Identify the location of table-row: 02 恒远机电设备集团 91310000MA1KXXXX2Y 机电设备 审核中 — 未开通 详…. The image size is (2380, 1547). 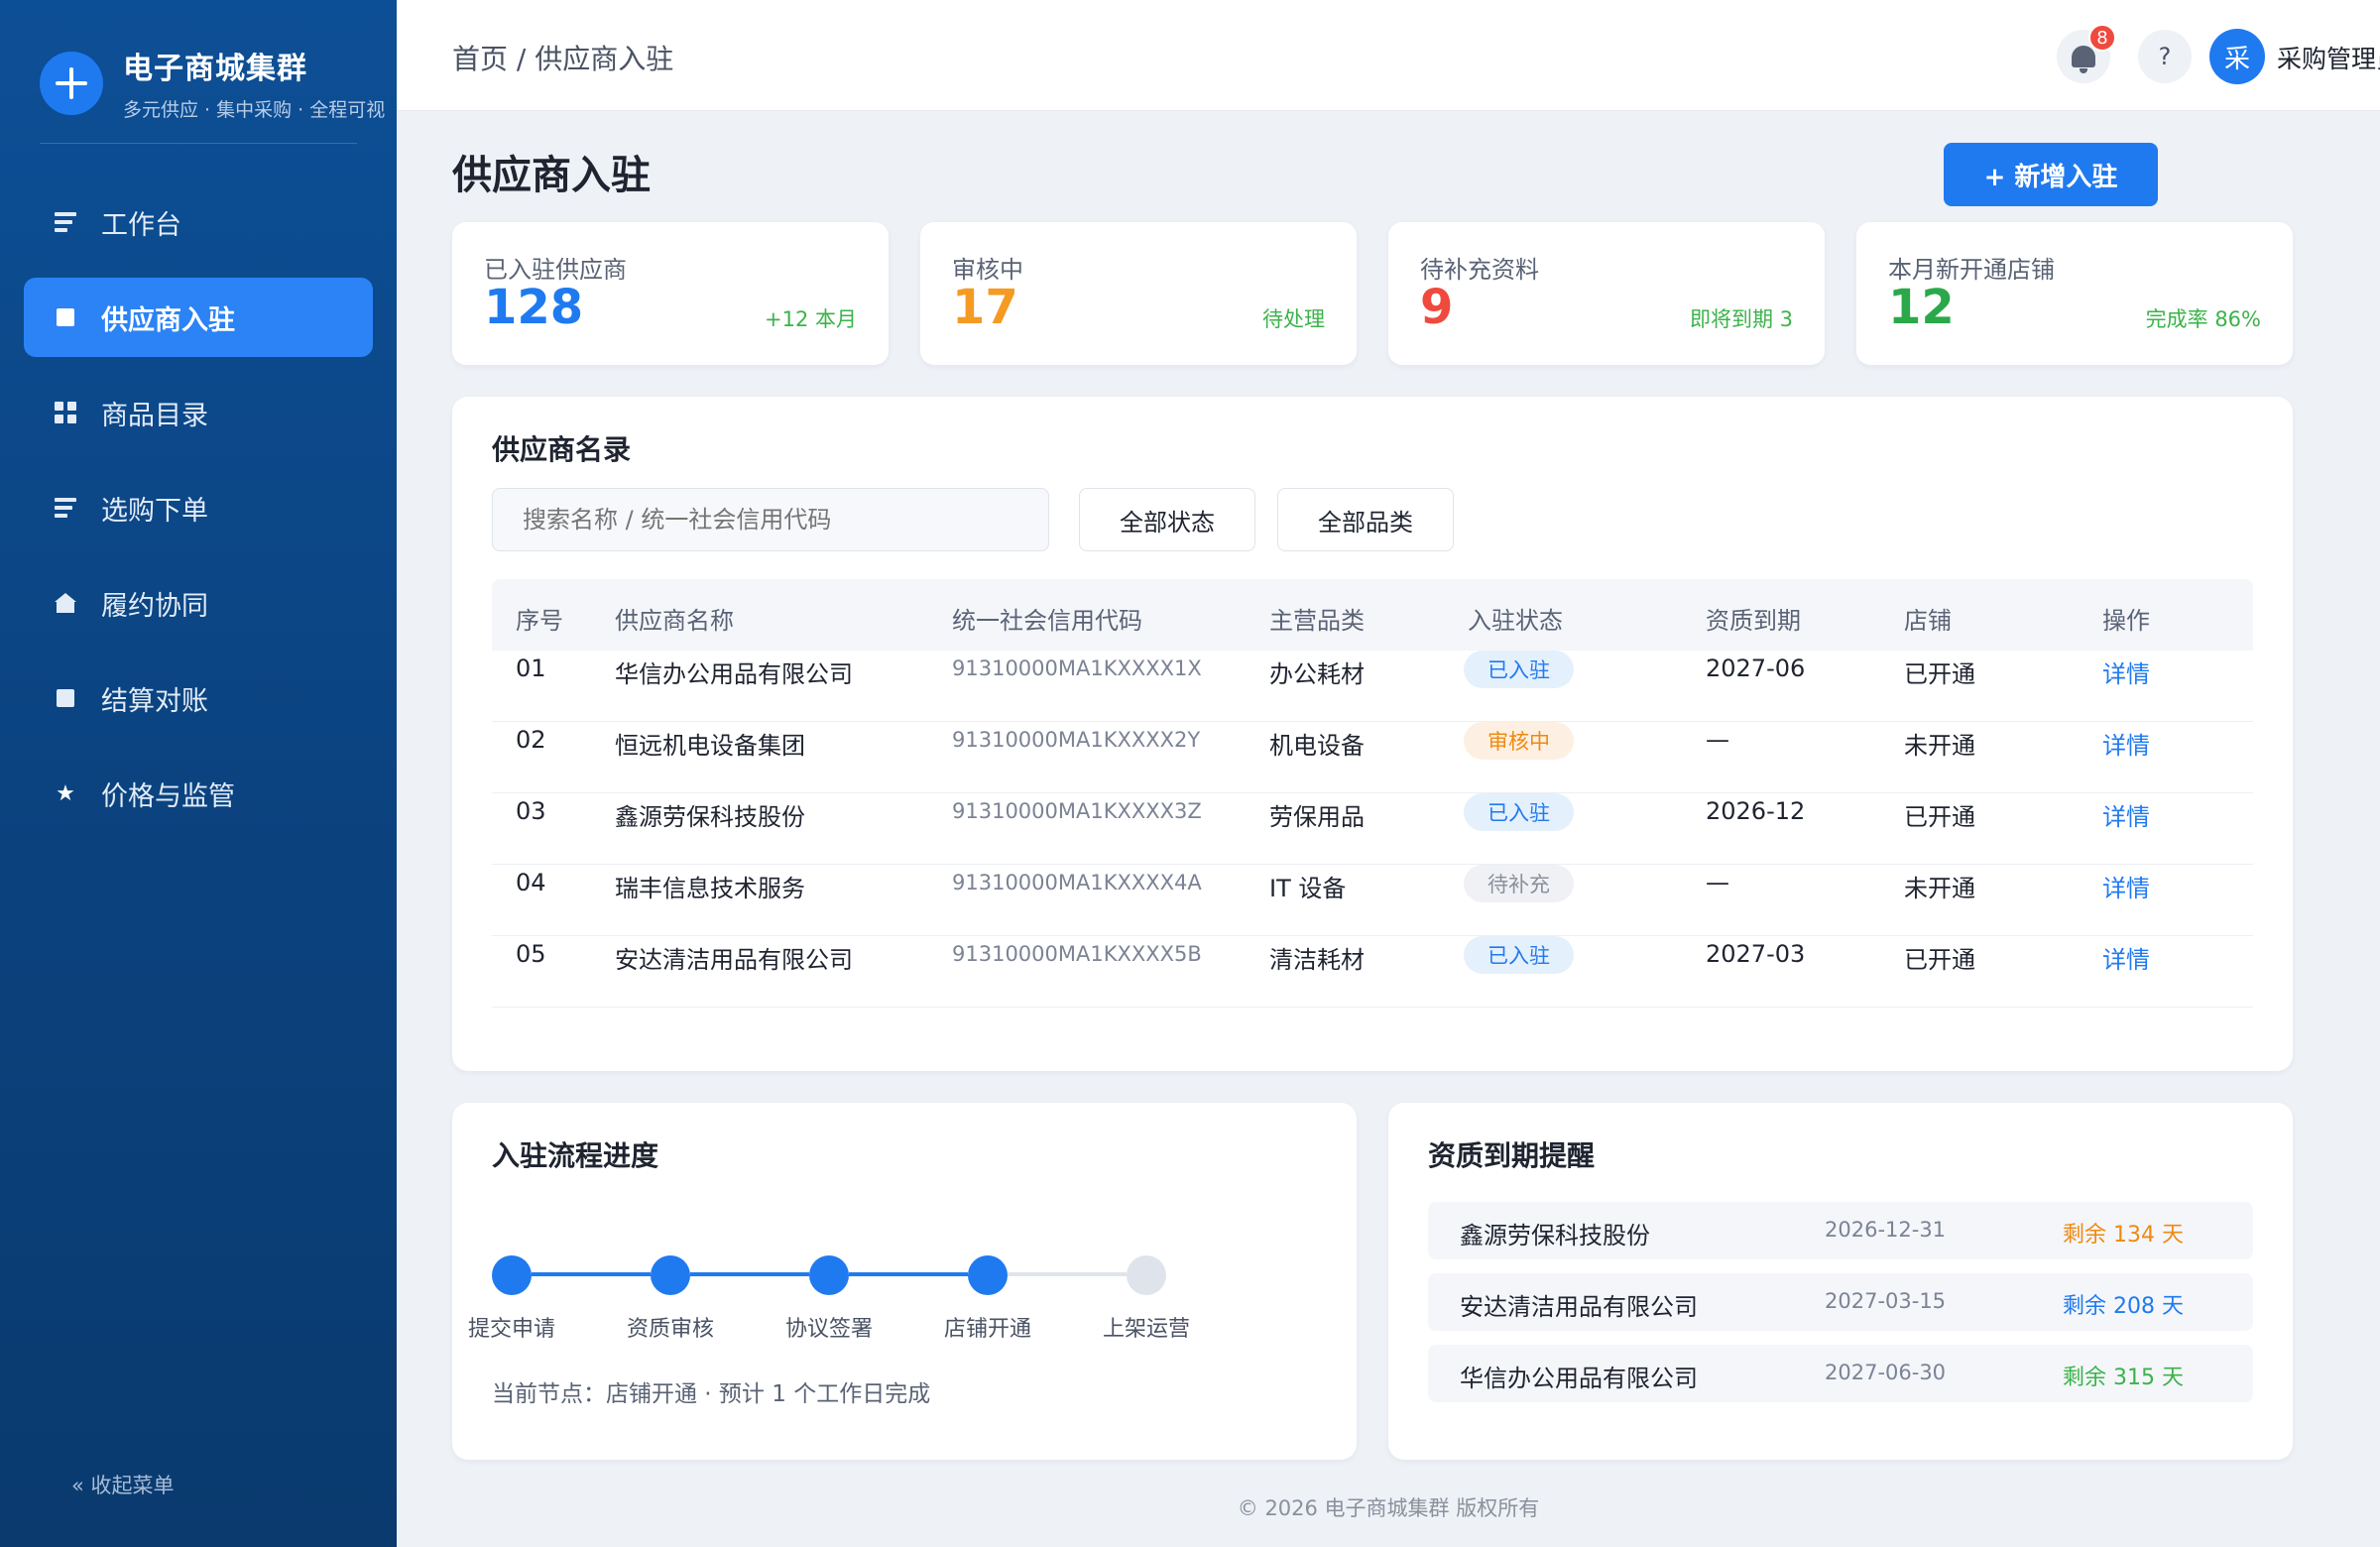
(1372, 757).